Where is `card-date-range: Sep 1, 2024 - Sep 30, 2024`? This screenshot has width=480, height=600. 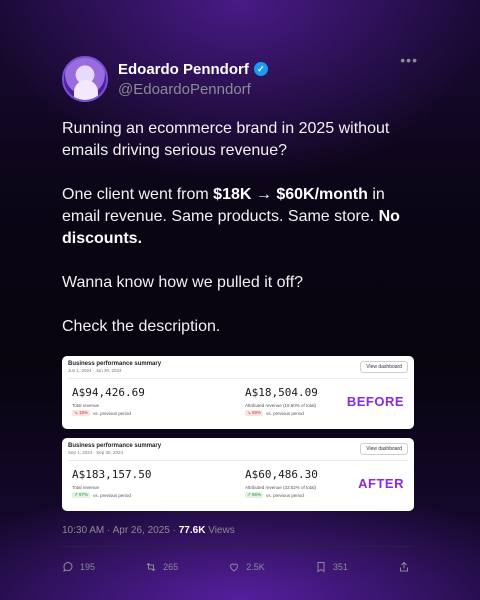 card-date-range: Sep 1, 2024 - Sep 30, 2024 is located at coordinates (96, 452).